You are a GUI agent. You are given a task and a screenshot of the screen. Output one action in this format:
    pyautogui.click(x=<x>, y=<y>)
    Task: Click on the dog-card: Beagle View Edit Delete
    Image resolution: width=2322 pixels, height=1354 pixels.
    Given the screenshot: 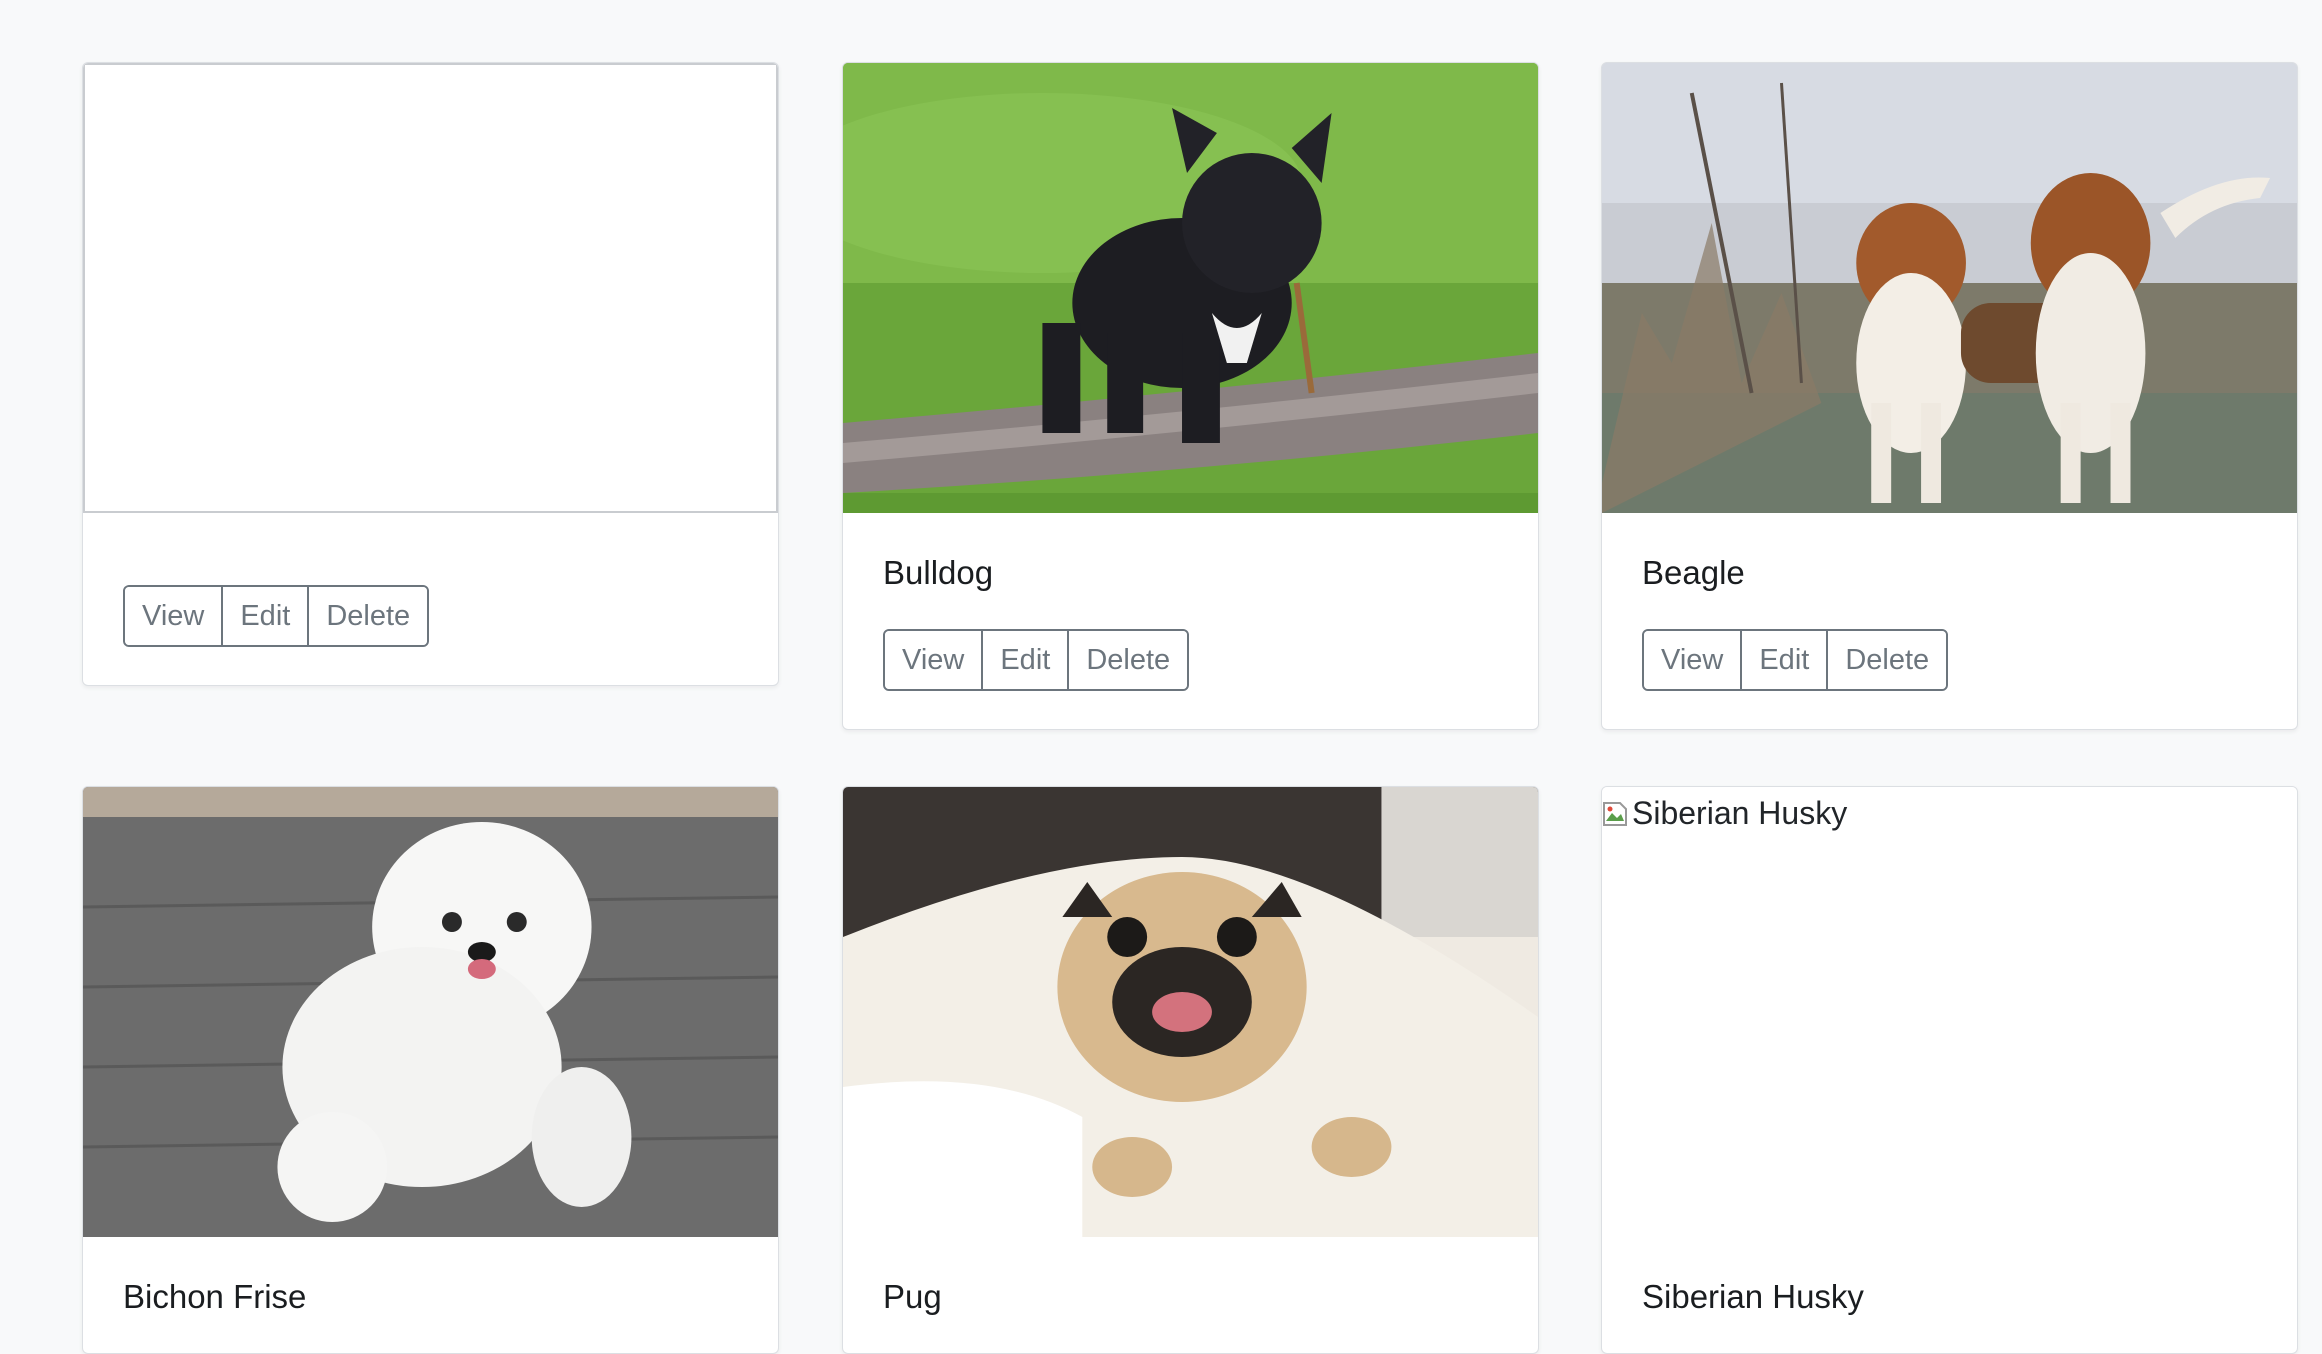 What is the action you would take?
    pyautogui.click(x=1949, y=396)
    